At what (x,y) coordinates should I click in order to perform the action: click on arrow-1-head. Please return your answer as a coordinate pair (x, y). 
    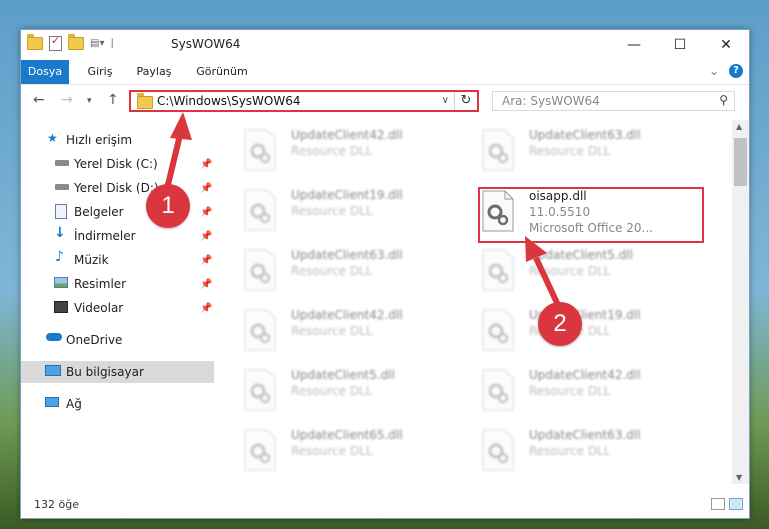
    Looking at the image, I should click on (181, 126).